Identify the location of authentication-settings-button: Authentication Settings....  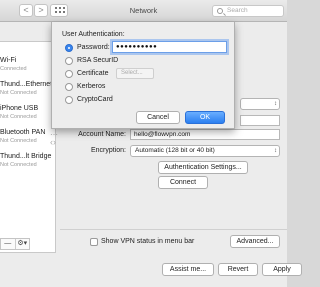
(203, 167).